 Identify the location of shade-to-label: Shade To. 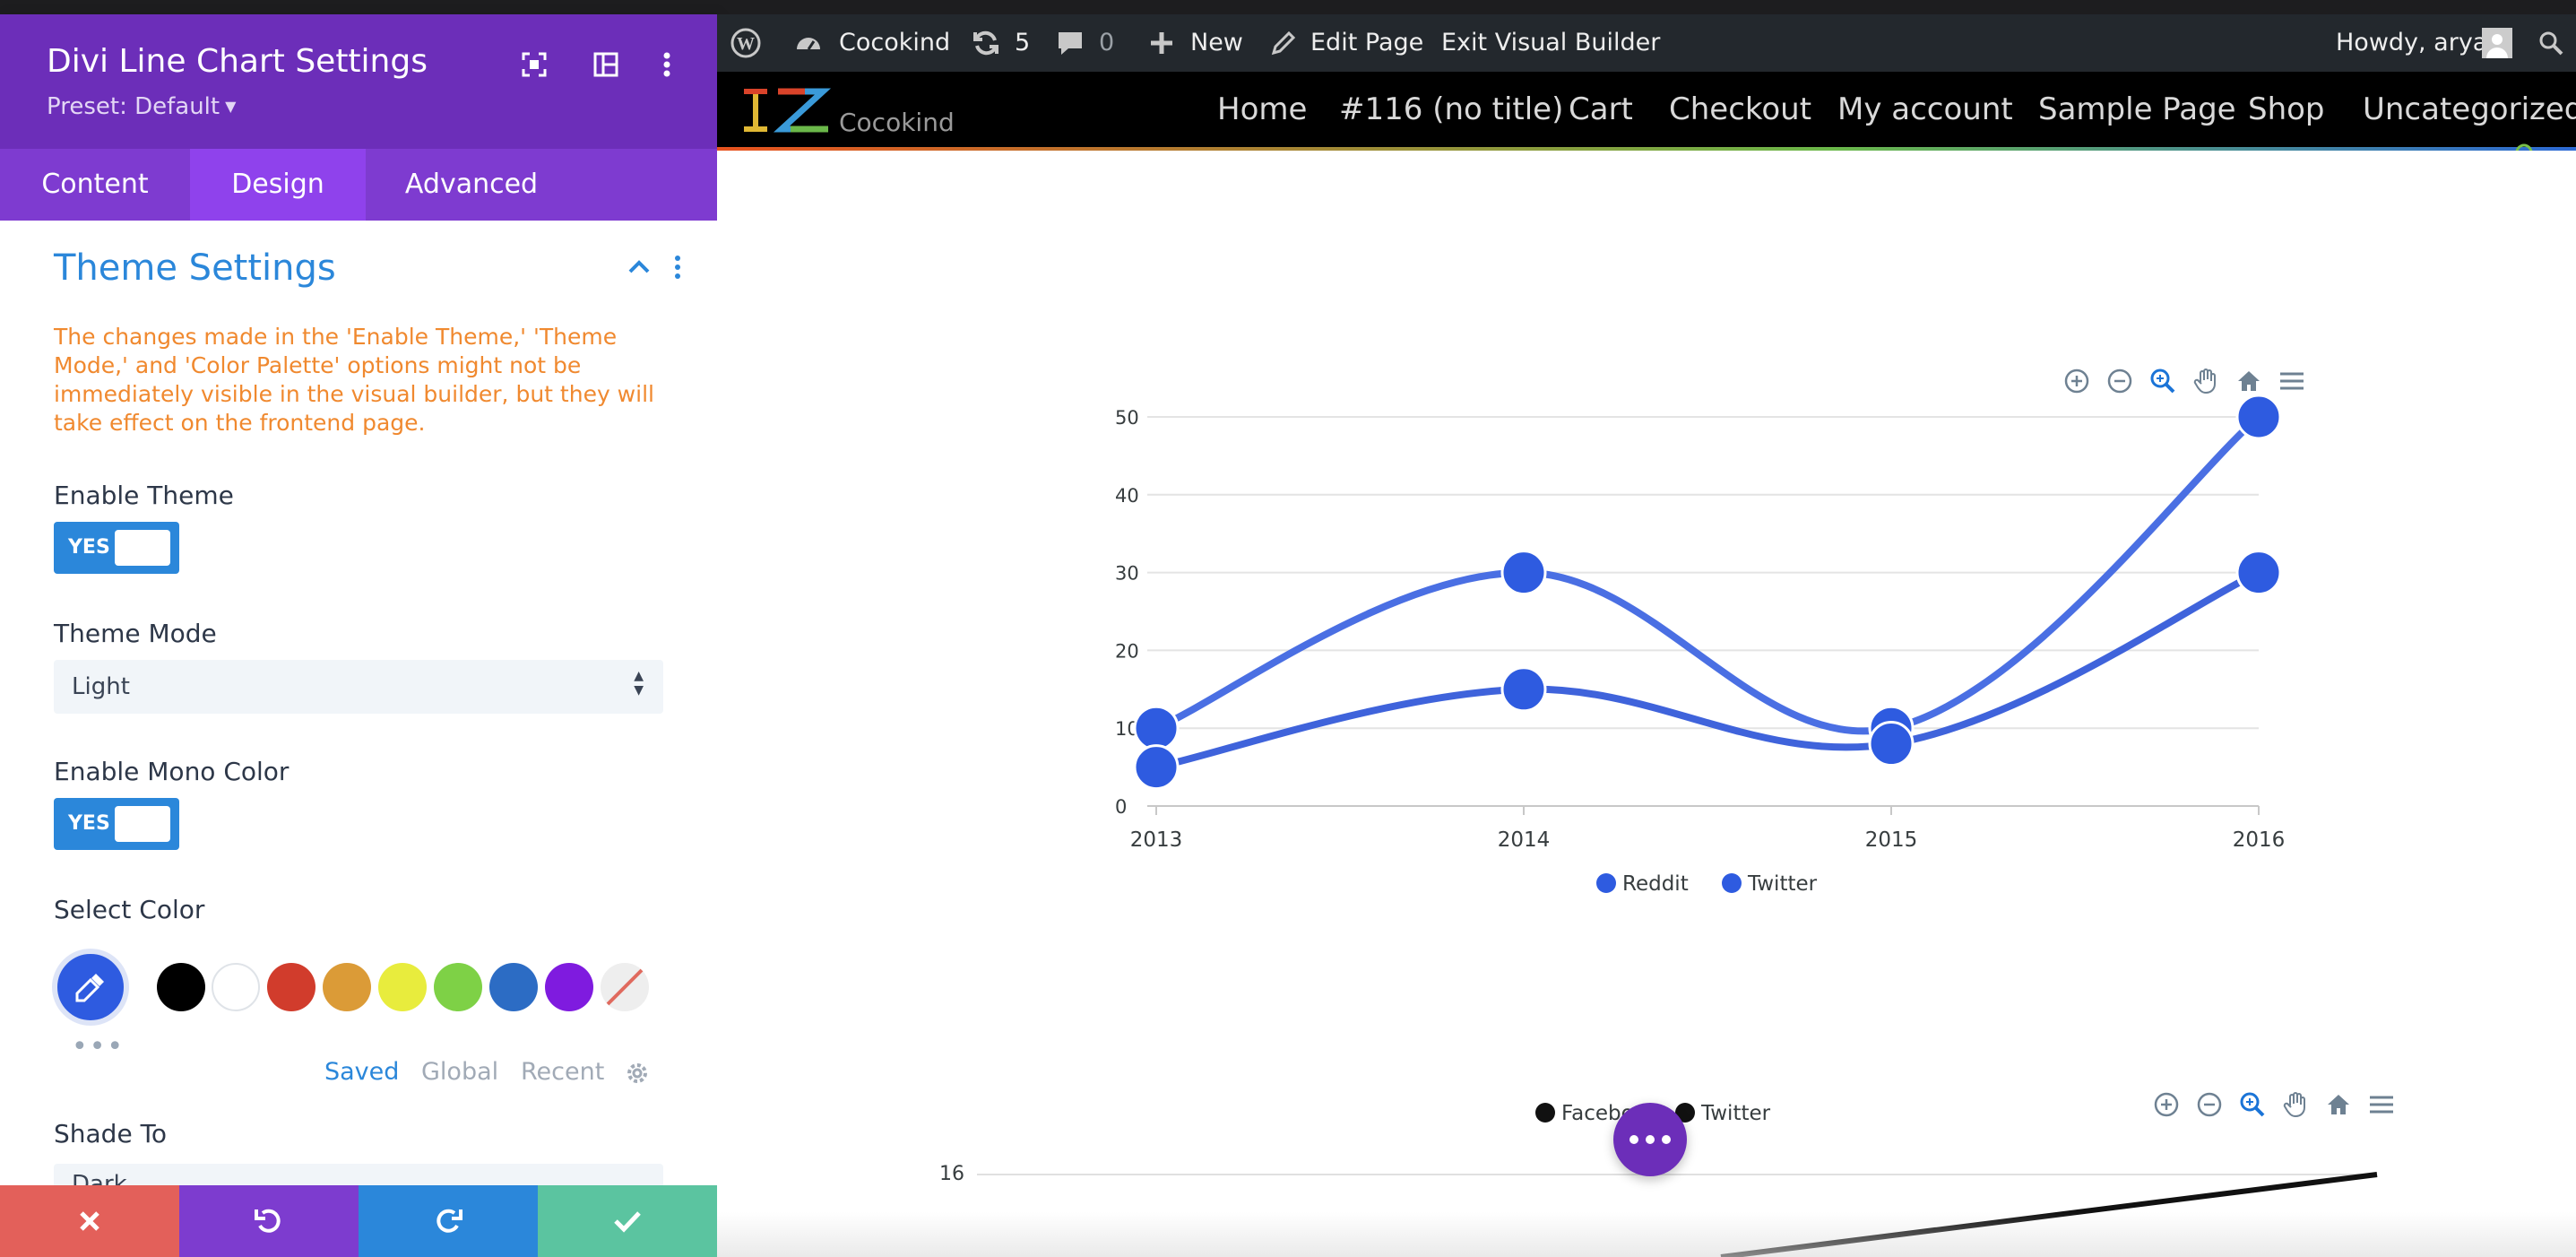
(111, 1134).